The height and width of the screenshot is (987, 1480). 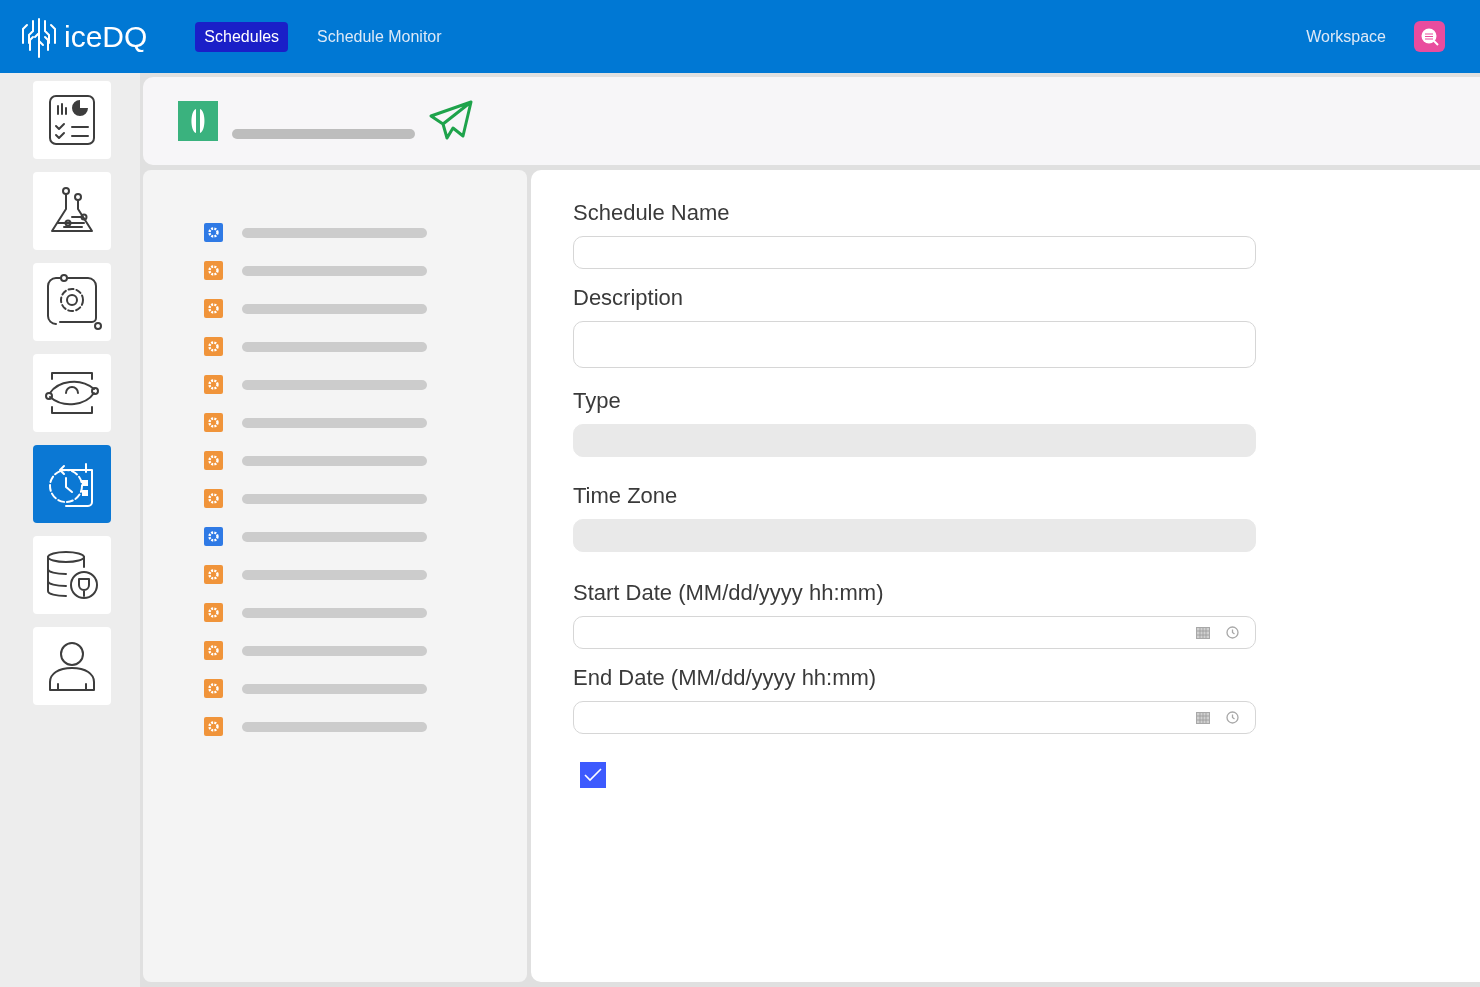 What do you see at coordinates (914, 344) in the screenshot?
I see `description-input` at bounding box center [914, 344].